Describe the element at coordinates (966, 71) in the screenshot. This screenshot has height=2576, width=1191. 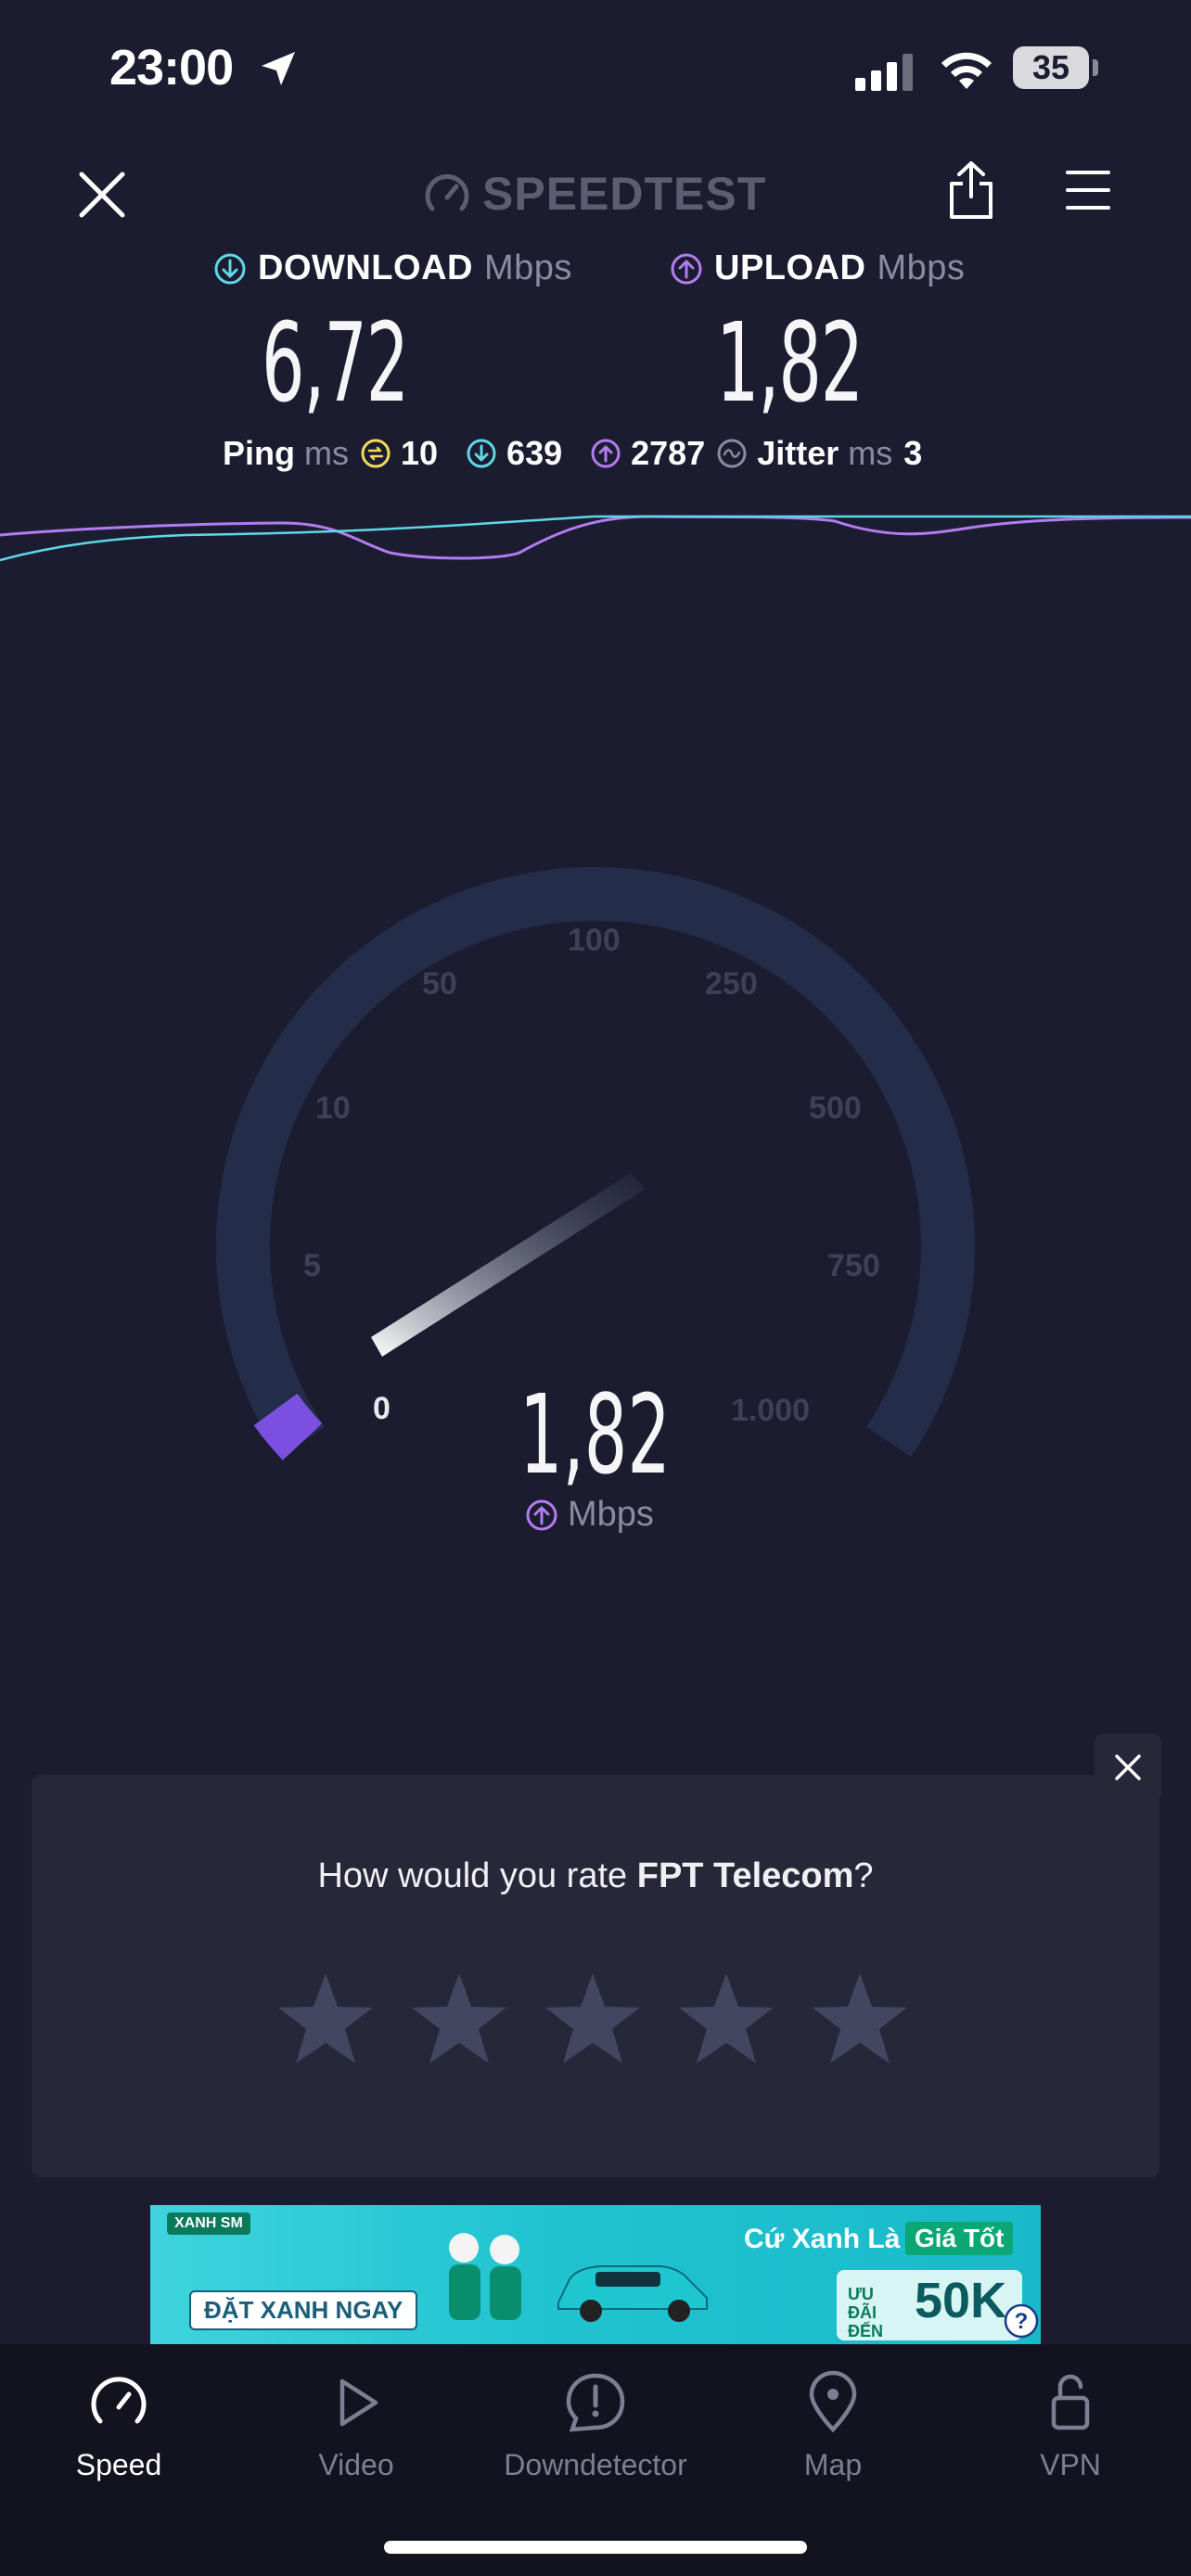
I see `wifi-icon` at that location.